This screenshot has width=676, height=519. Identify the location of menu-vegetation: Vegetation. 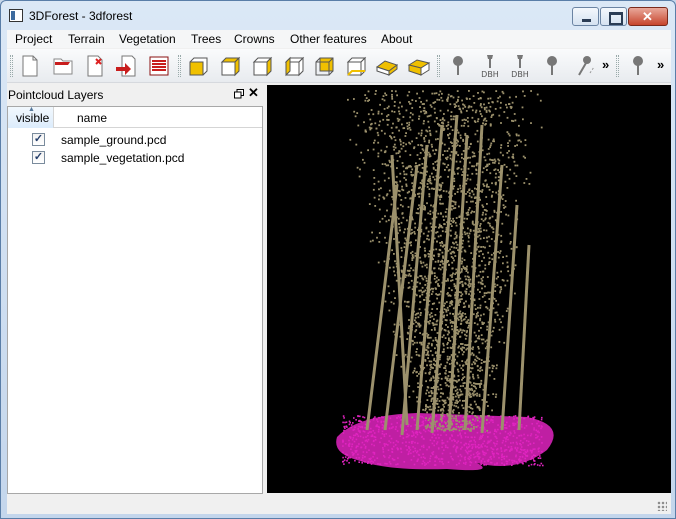
(147, 39).